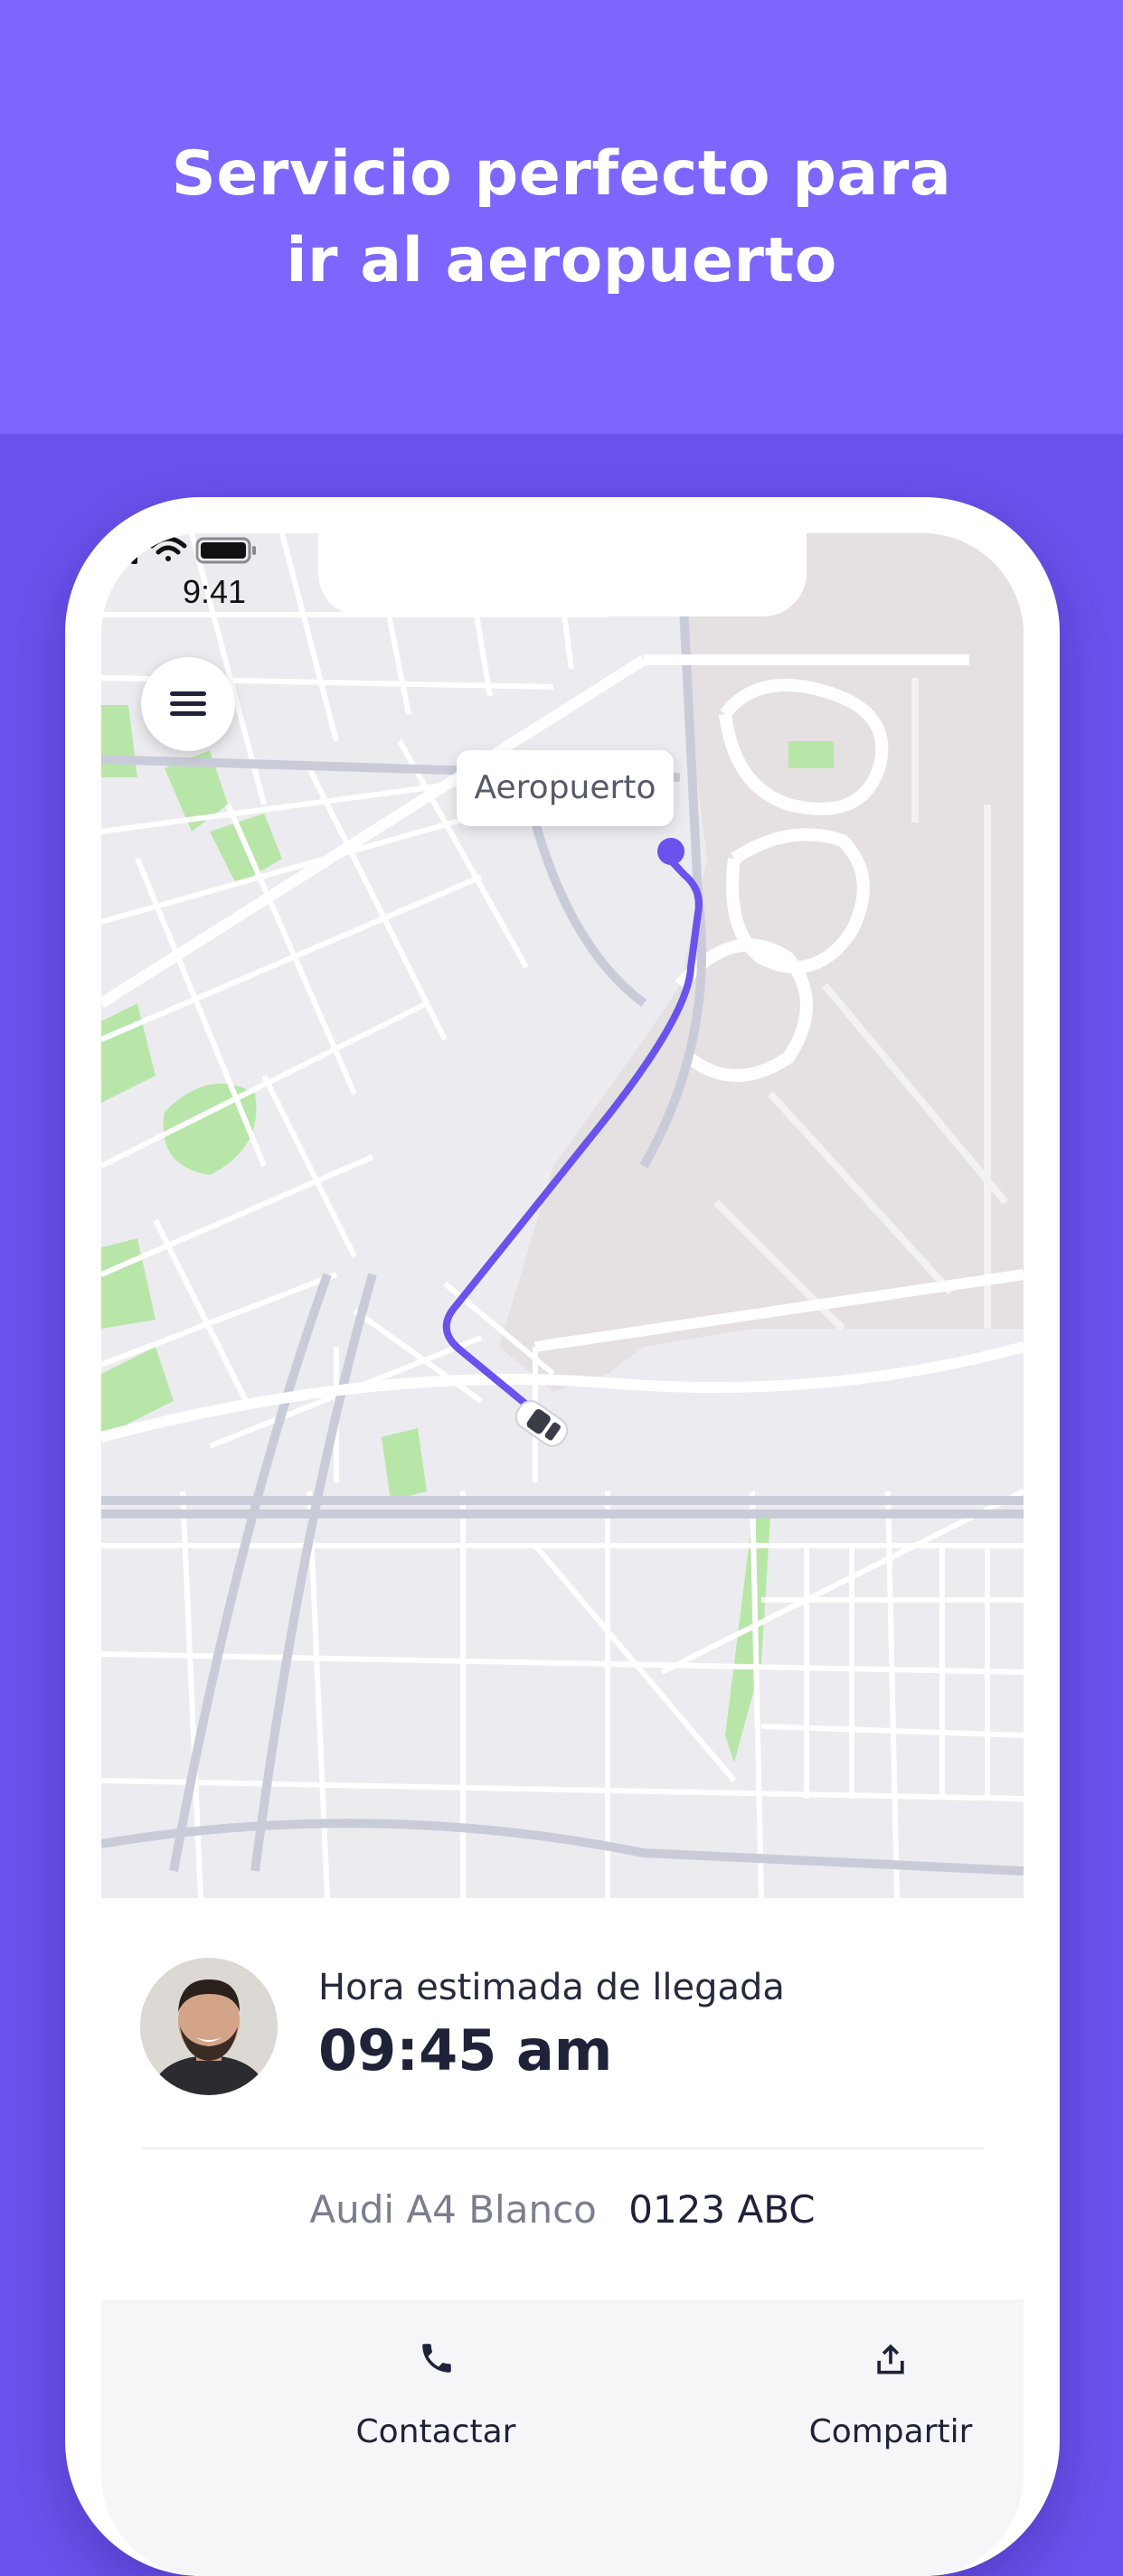 The width and height of the screenshot is (1123, 2576). What do you see at coordinates (722, 2210) in the screenshot?
I see `vehicle-plate: 0123 ABC` at bounding box center [722, 2210].